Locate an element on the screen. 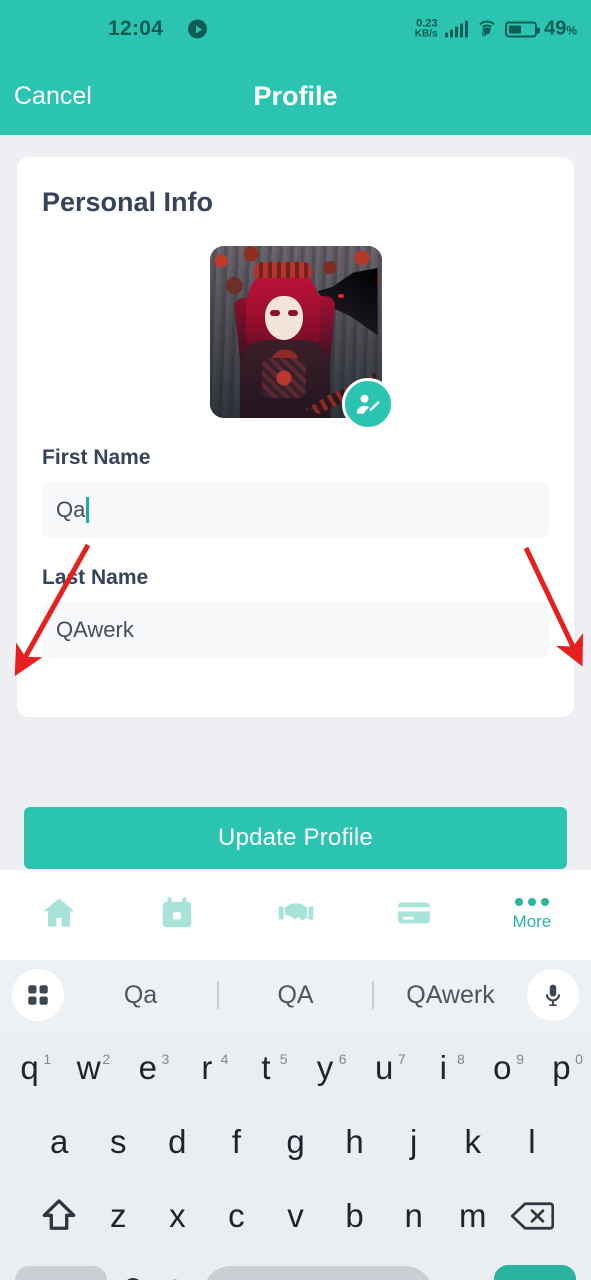  nav-item-payments is located at coordinates (414, 915).